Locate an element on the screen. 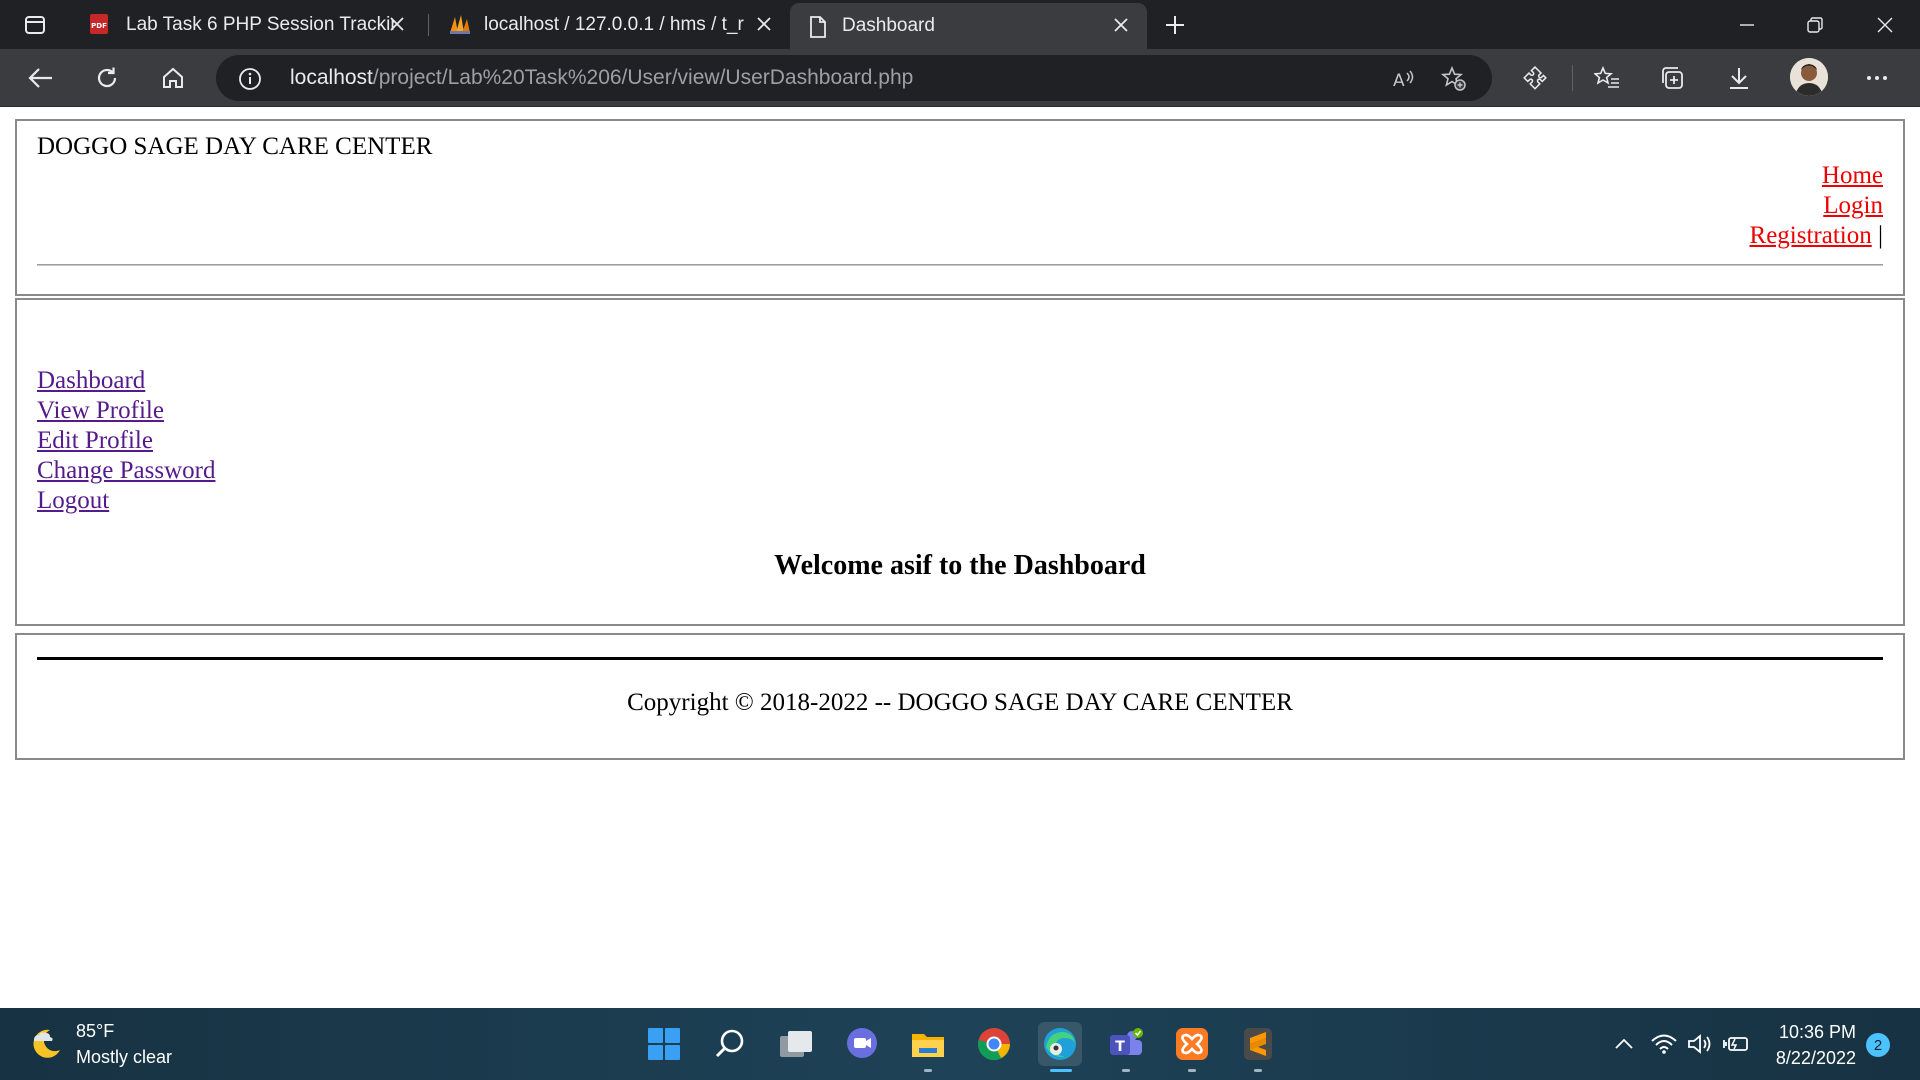  chat-icon is located at coordinates (862, 1043).